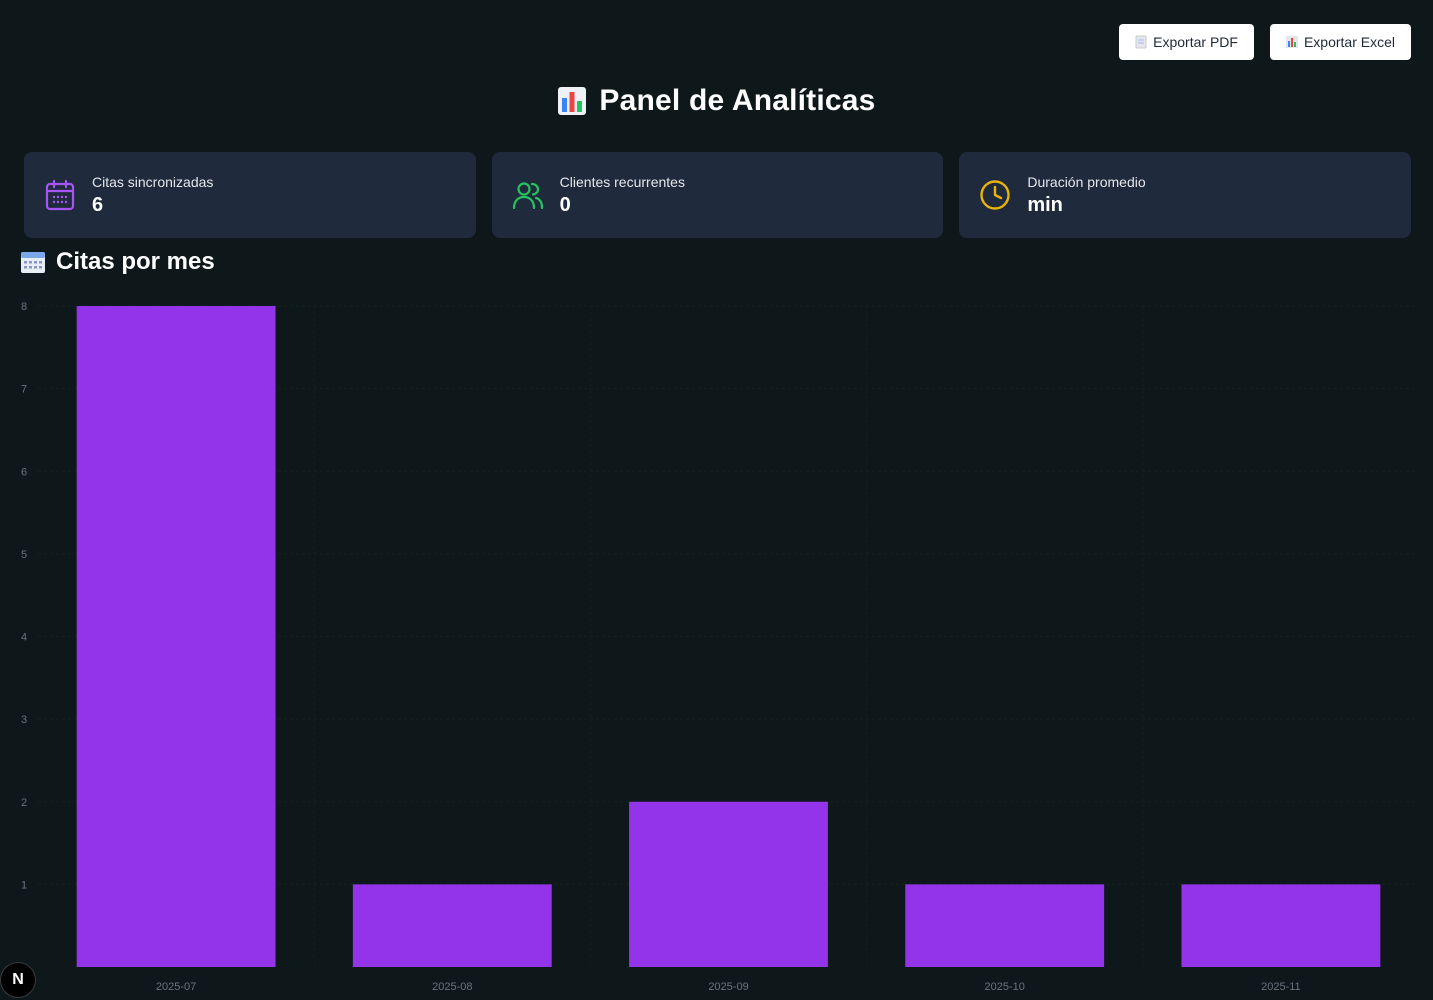 This screenshot has width=1433, height=1000. What do you see at coordinates (24, 555) in the screenshot?
I see `y-tick-label: 5` at bounding box center [24, 555].